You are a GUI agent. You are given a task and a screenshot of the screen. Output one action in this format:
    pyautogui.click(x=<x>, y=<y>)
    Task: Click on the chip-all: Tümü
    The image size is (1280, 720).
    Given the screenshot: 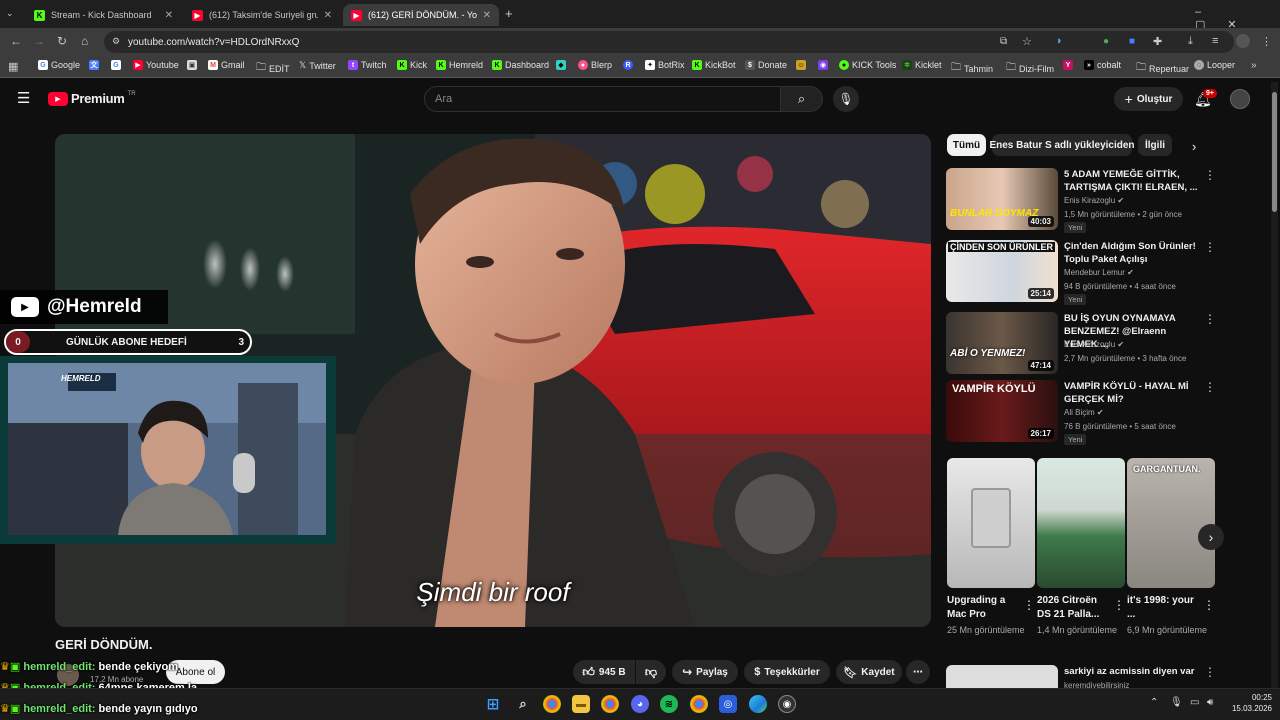 What is the action you would take?
    pyautogui.click(x=966, y=145)
    